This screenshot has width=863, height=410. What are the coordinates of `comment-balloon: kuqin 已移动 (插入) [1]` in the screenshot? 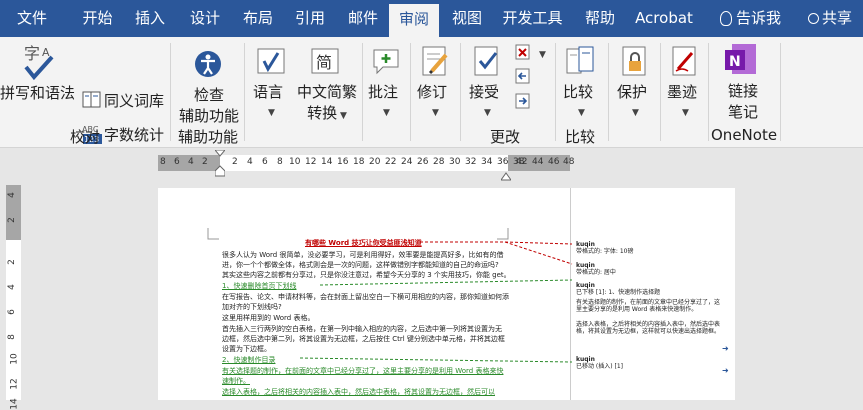 It's located at (599, 363).